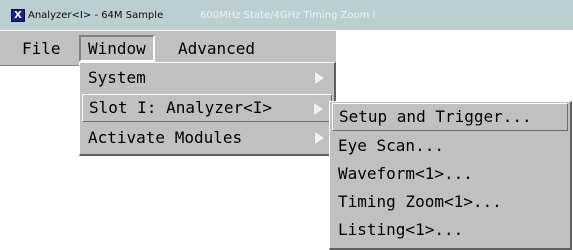 The width and height of the screenshot is (573, 250). I want to click on x-window-icon: X, so click(18, 15).